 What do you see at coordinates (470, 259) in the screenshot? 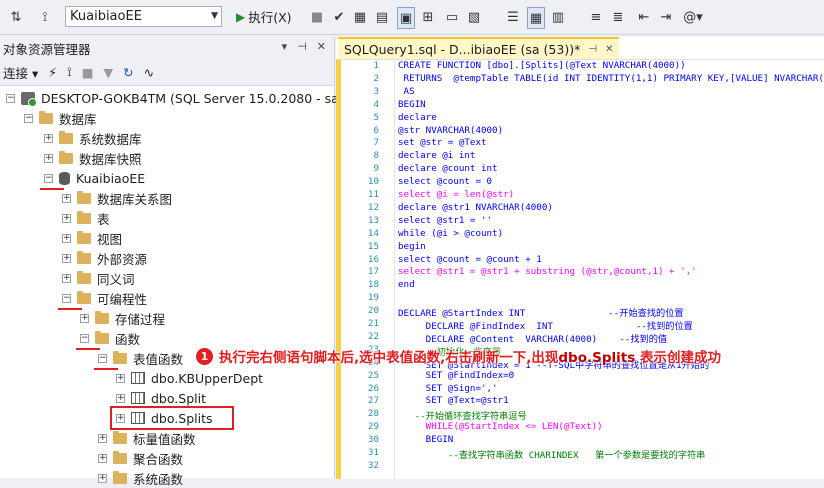
I see `code-line: select @count = @count + 1` at bounding box center [470, 259].